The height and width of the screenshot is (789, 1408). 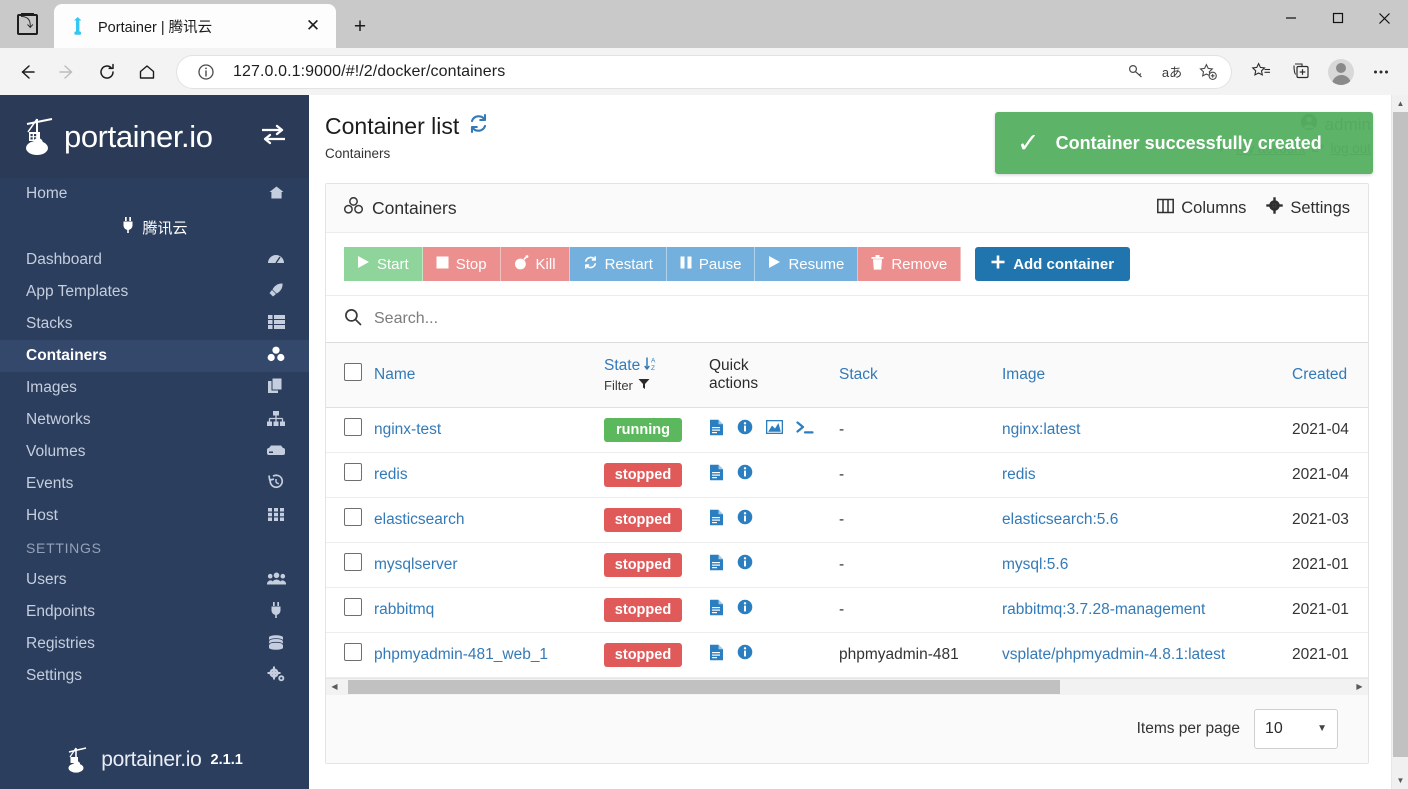 I want to click on add-container-button: Add container, so click(x=1053, y=264).